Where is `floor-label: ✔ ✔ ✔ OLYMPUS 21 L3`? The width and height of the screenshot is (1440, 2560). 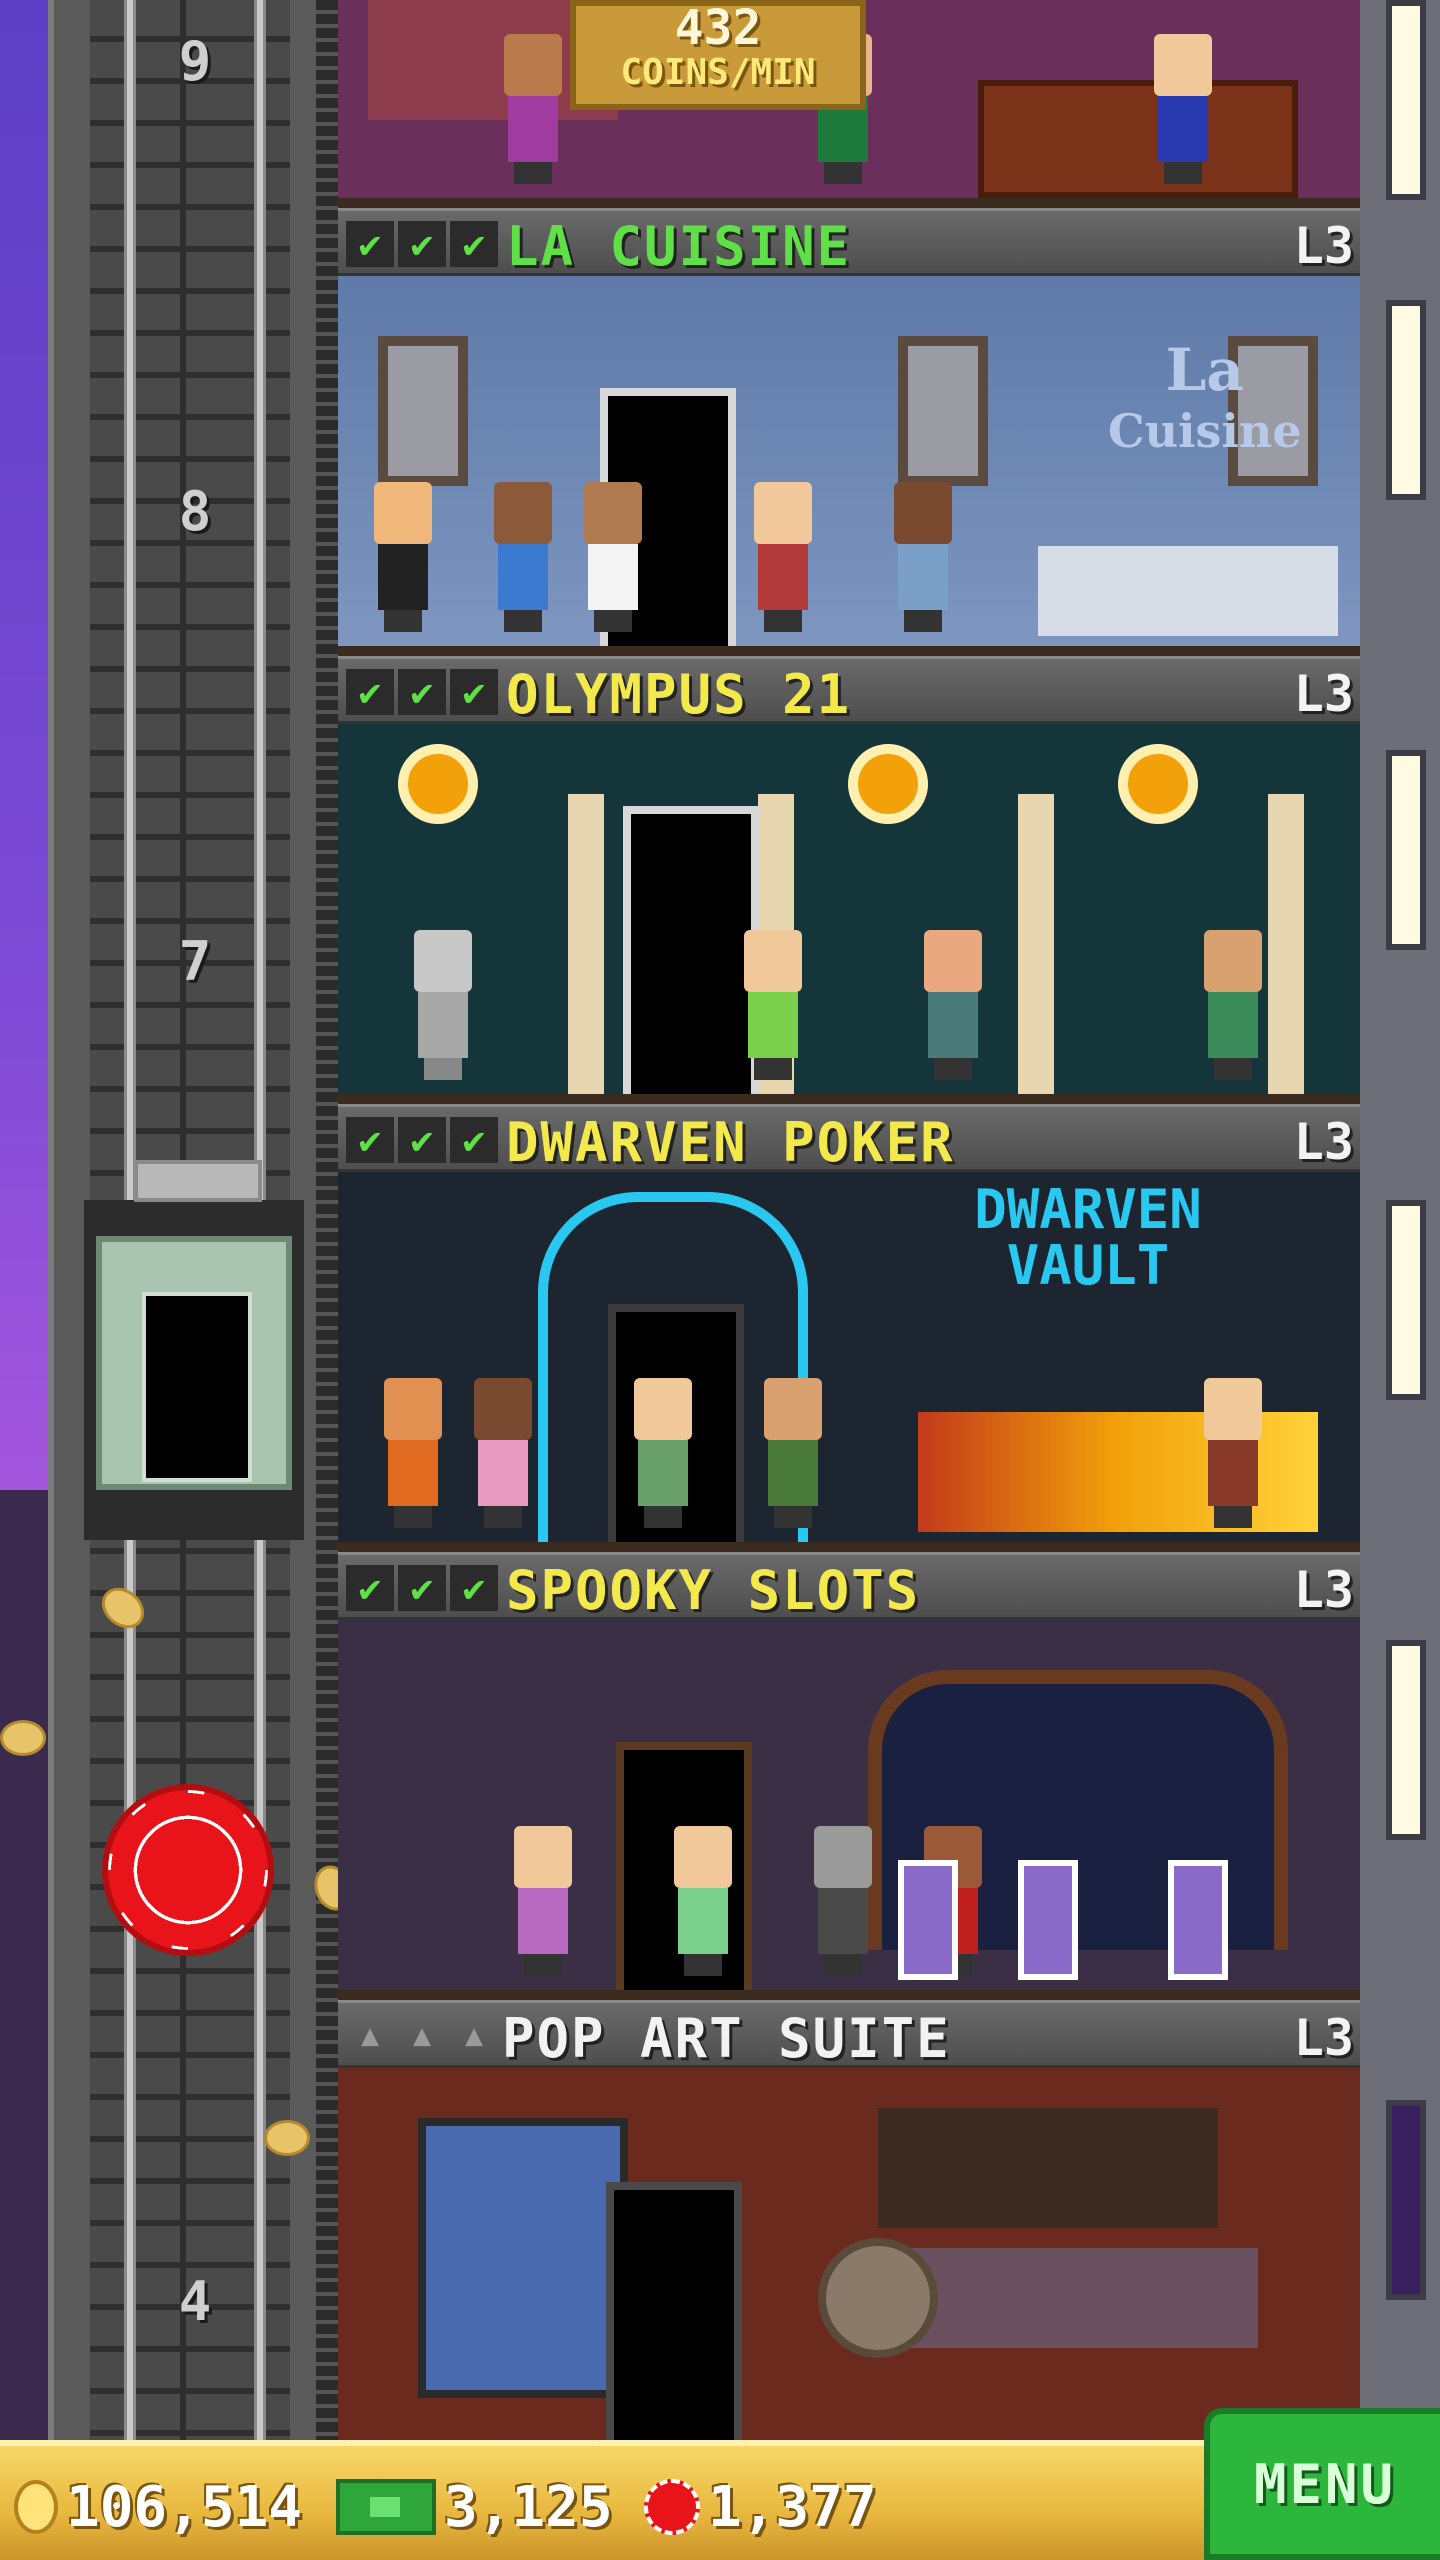
floor-label: ✔ ✔ ✔ OLYMPUS 21 L3 is located at coordinates (849, 691).